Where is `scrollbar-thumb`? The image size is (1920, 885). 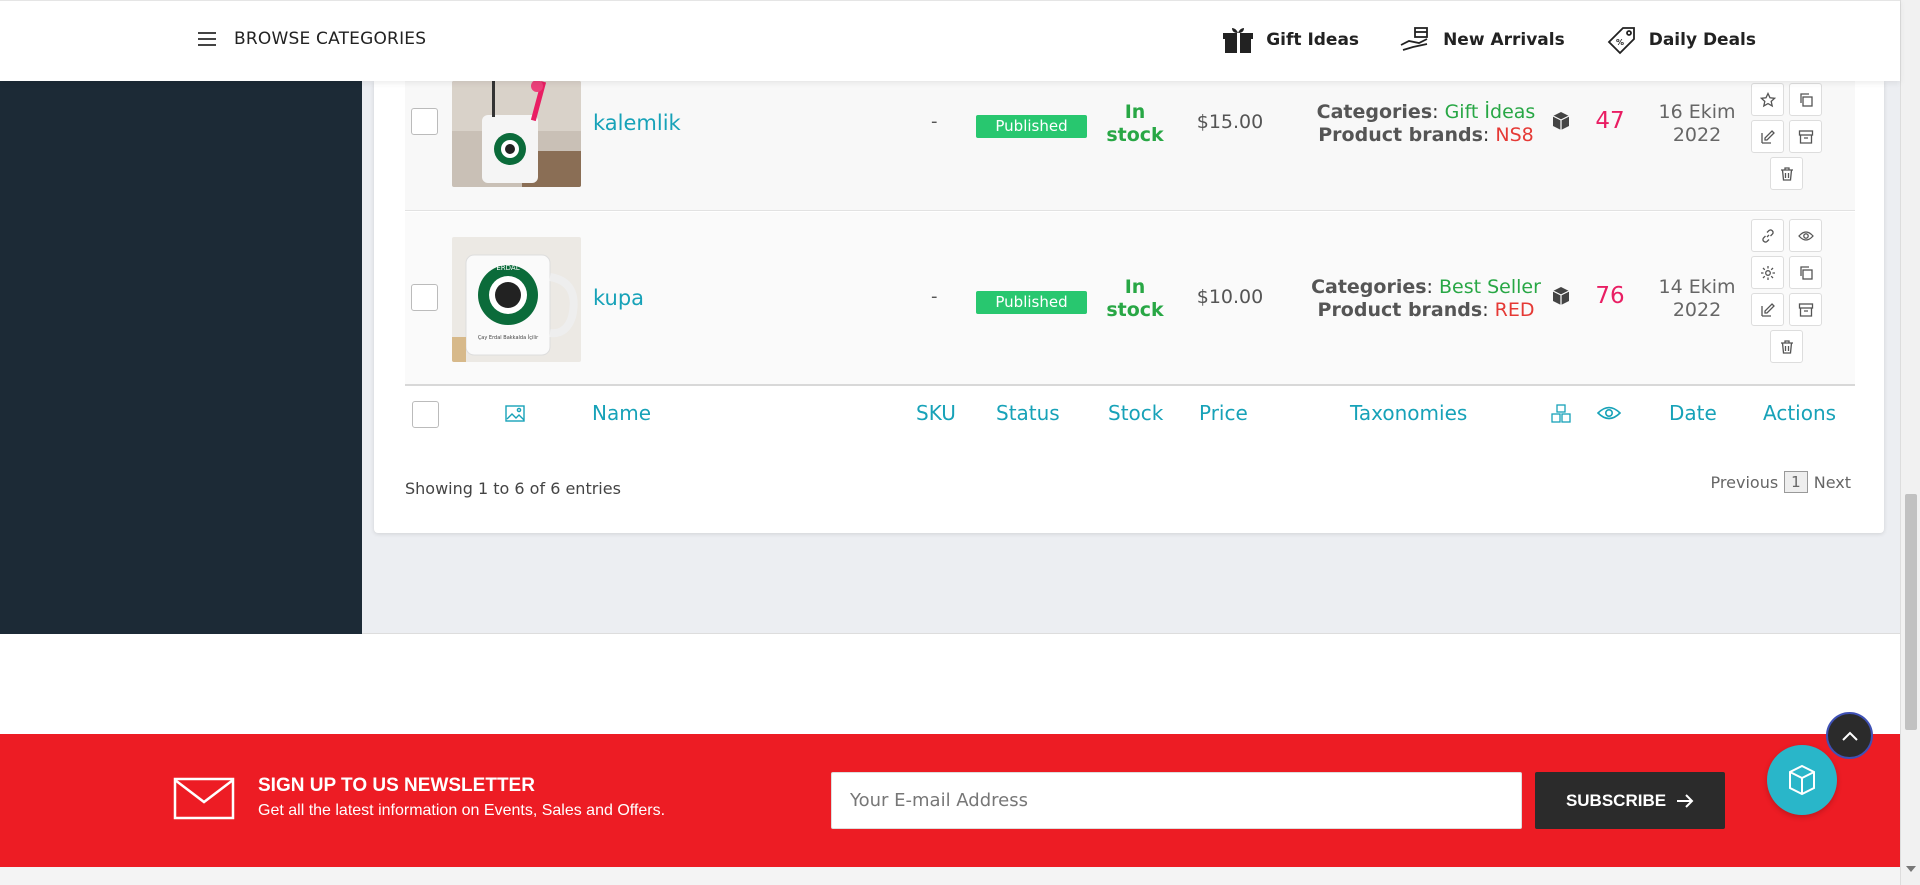 scrollbar-thumb is located at coordinates (1911, 612).